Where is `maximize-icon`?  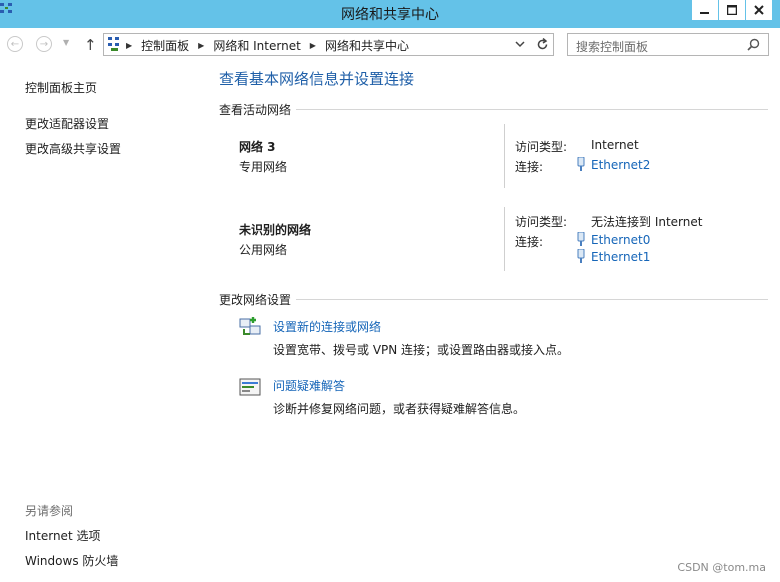 maximize-icon is located at coordinates (732, 10).